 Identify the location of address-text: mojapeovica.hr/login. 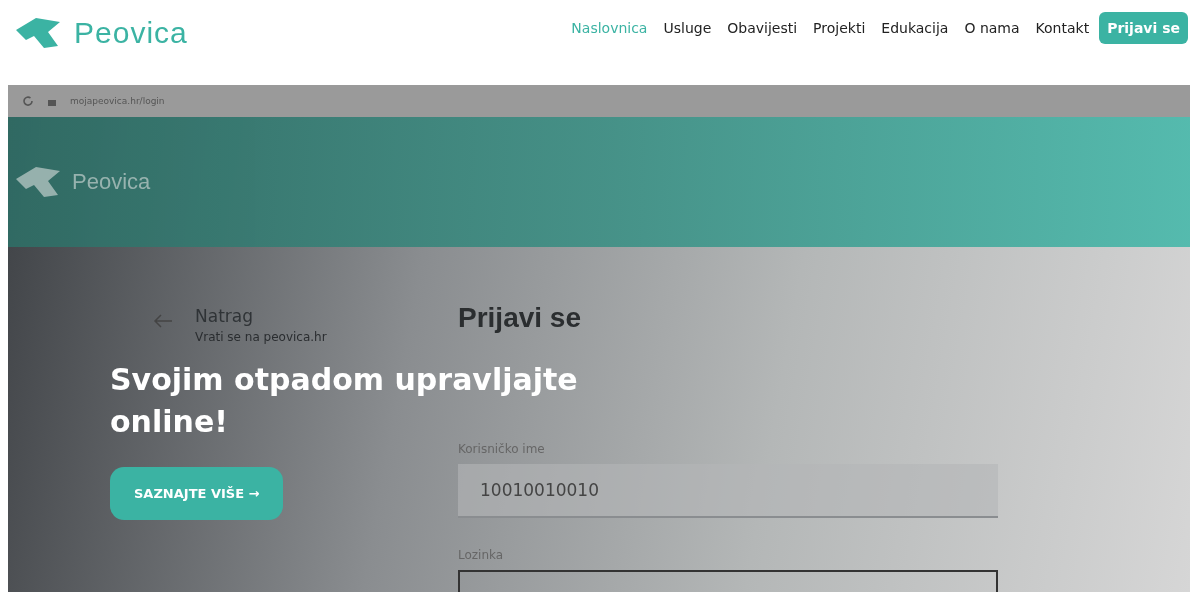
(117, 101).